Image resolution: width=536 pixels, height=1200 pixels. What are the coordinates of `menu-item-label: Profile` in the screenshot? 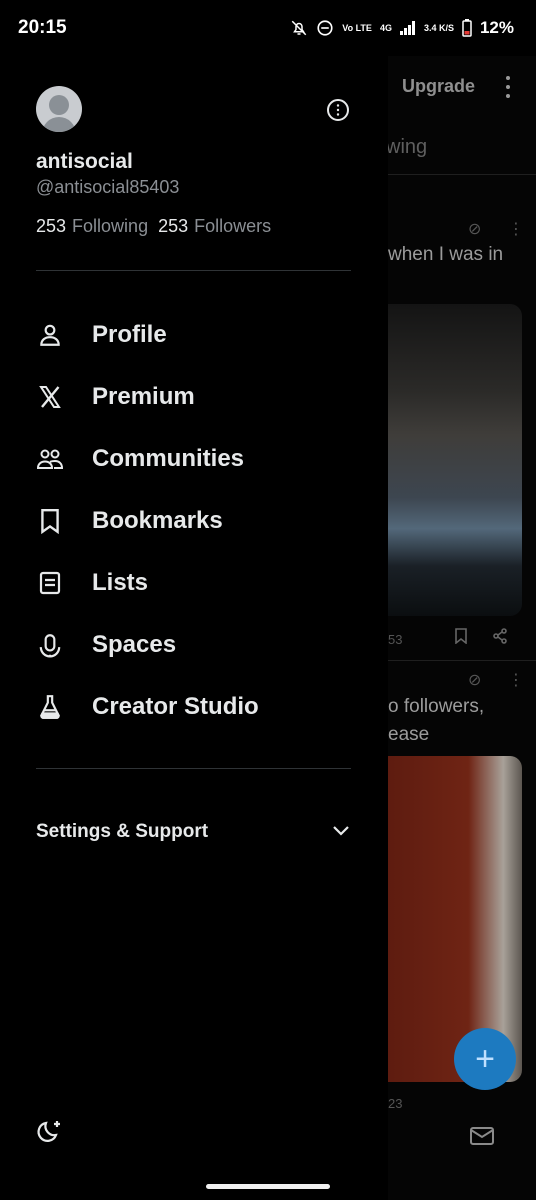 It's located at (129, 334).